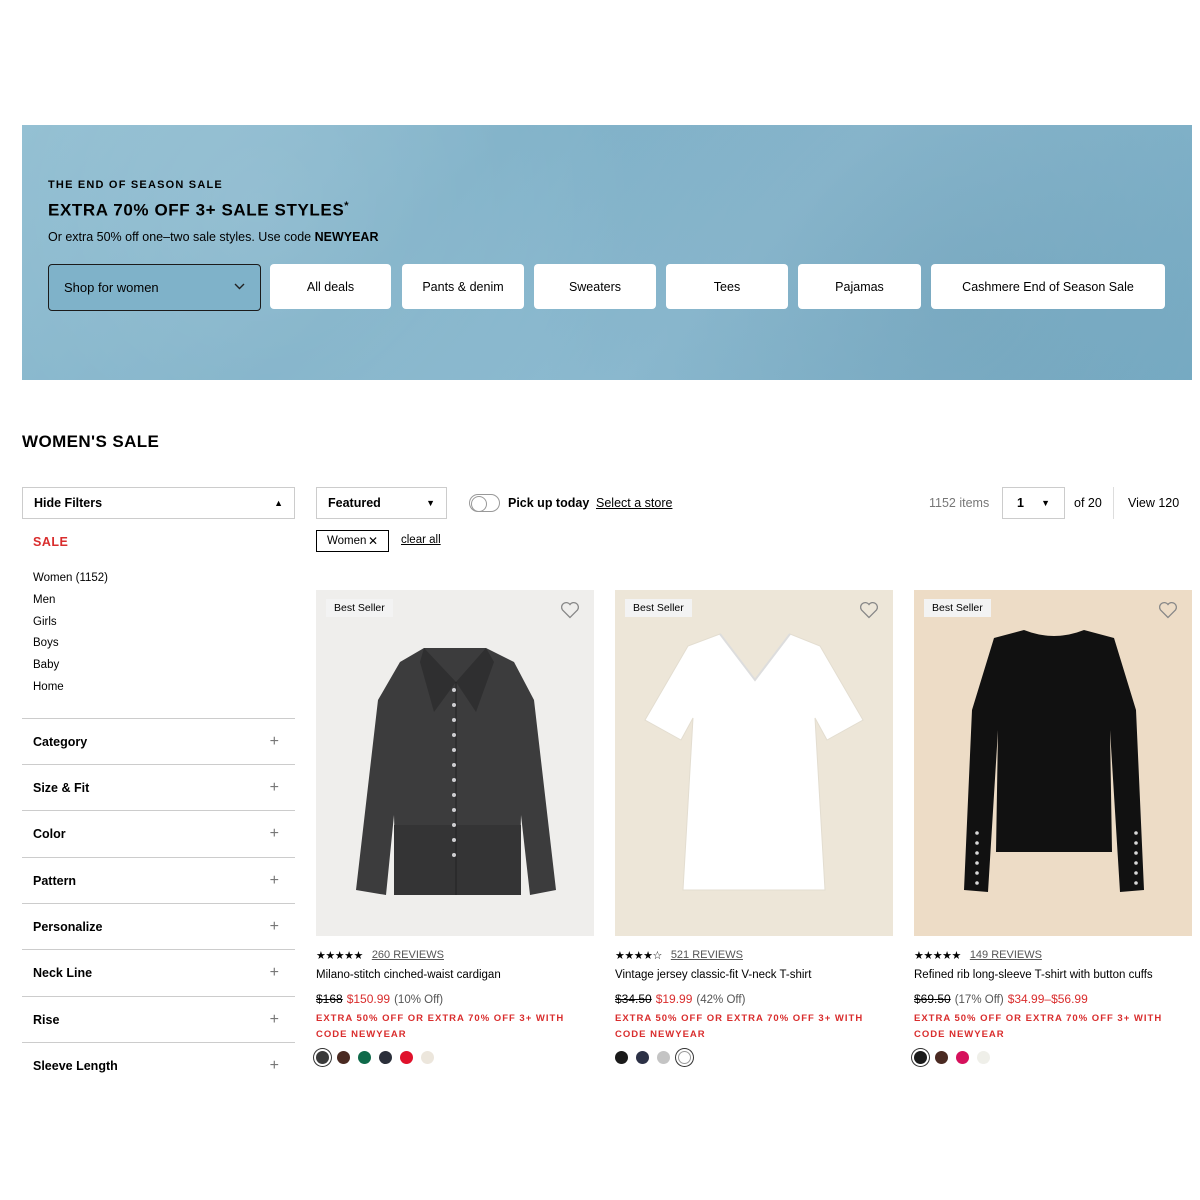  What do you see at coordinates (368, 999) in the screenshot?
I see `sale-price: $150.99` at bounding box center [368, 999].